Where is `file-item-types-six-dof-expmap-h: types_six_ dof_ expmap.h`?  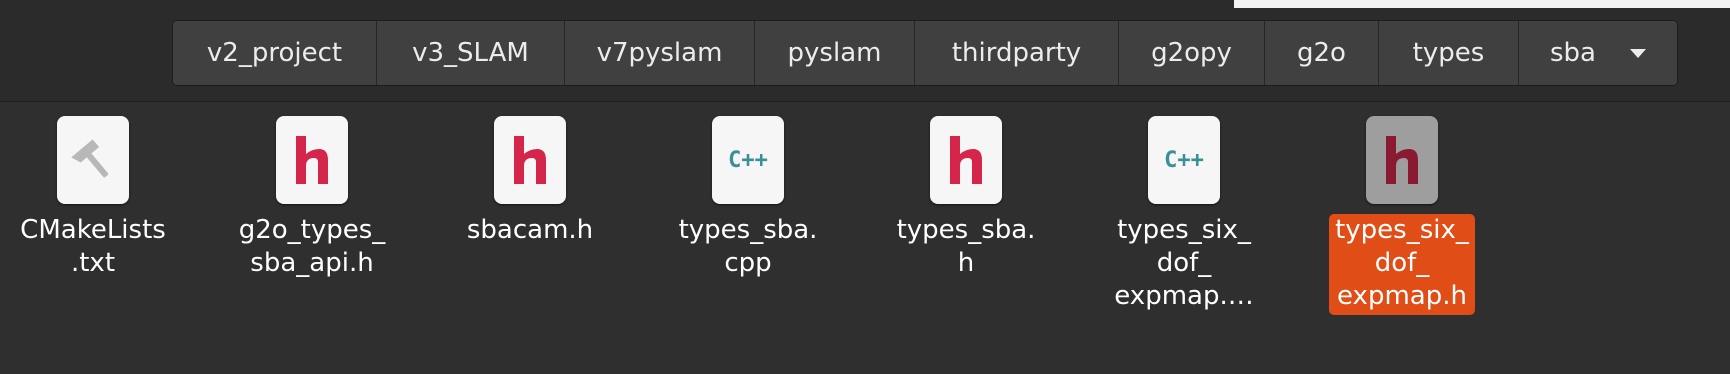 file-item-types-six-dof-expmap-h: types_six_ dof_ expmap.h is located at coordinates (1402, 215).